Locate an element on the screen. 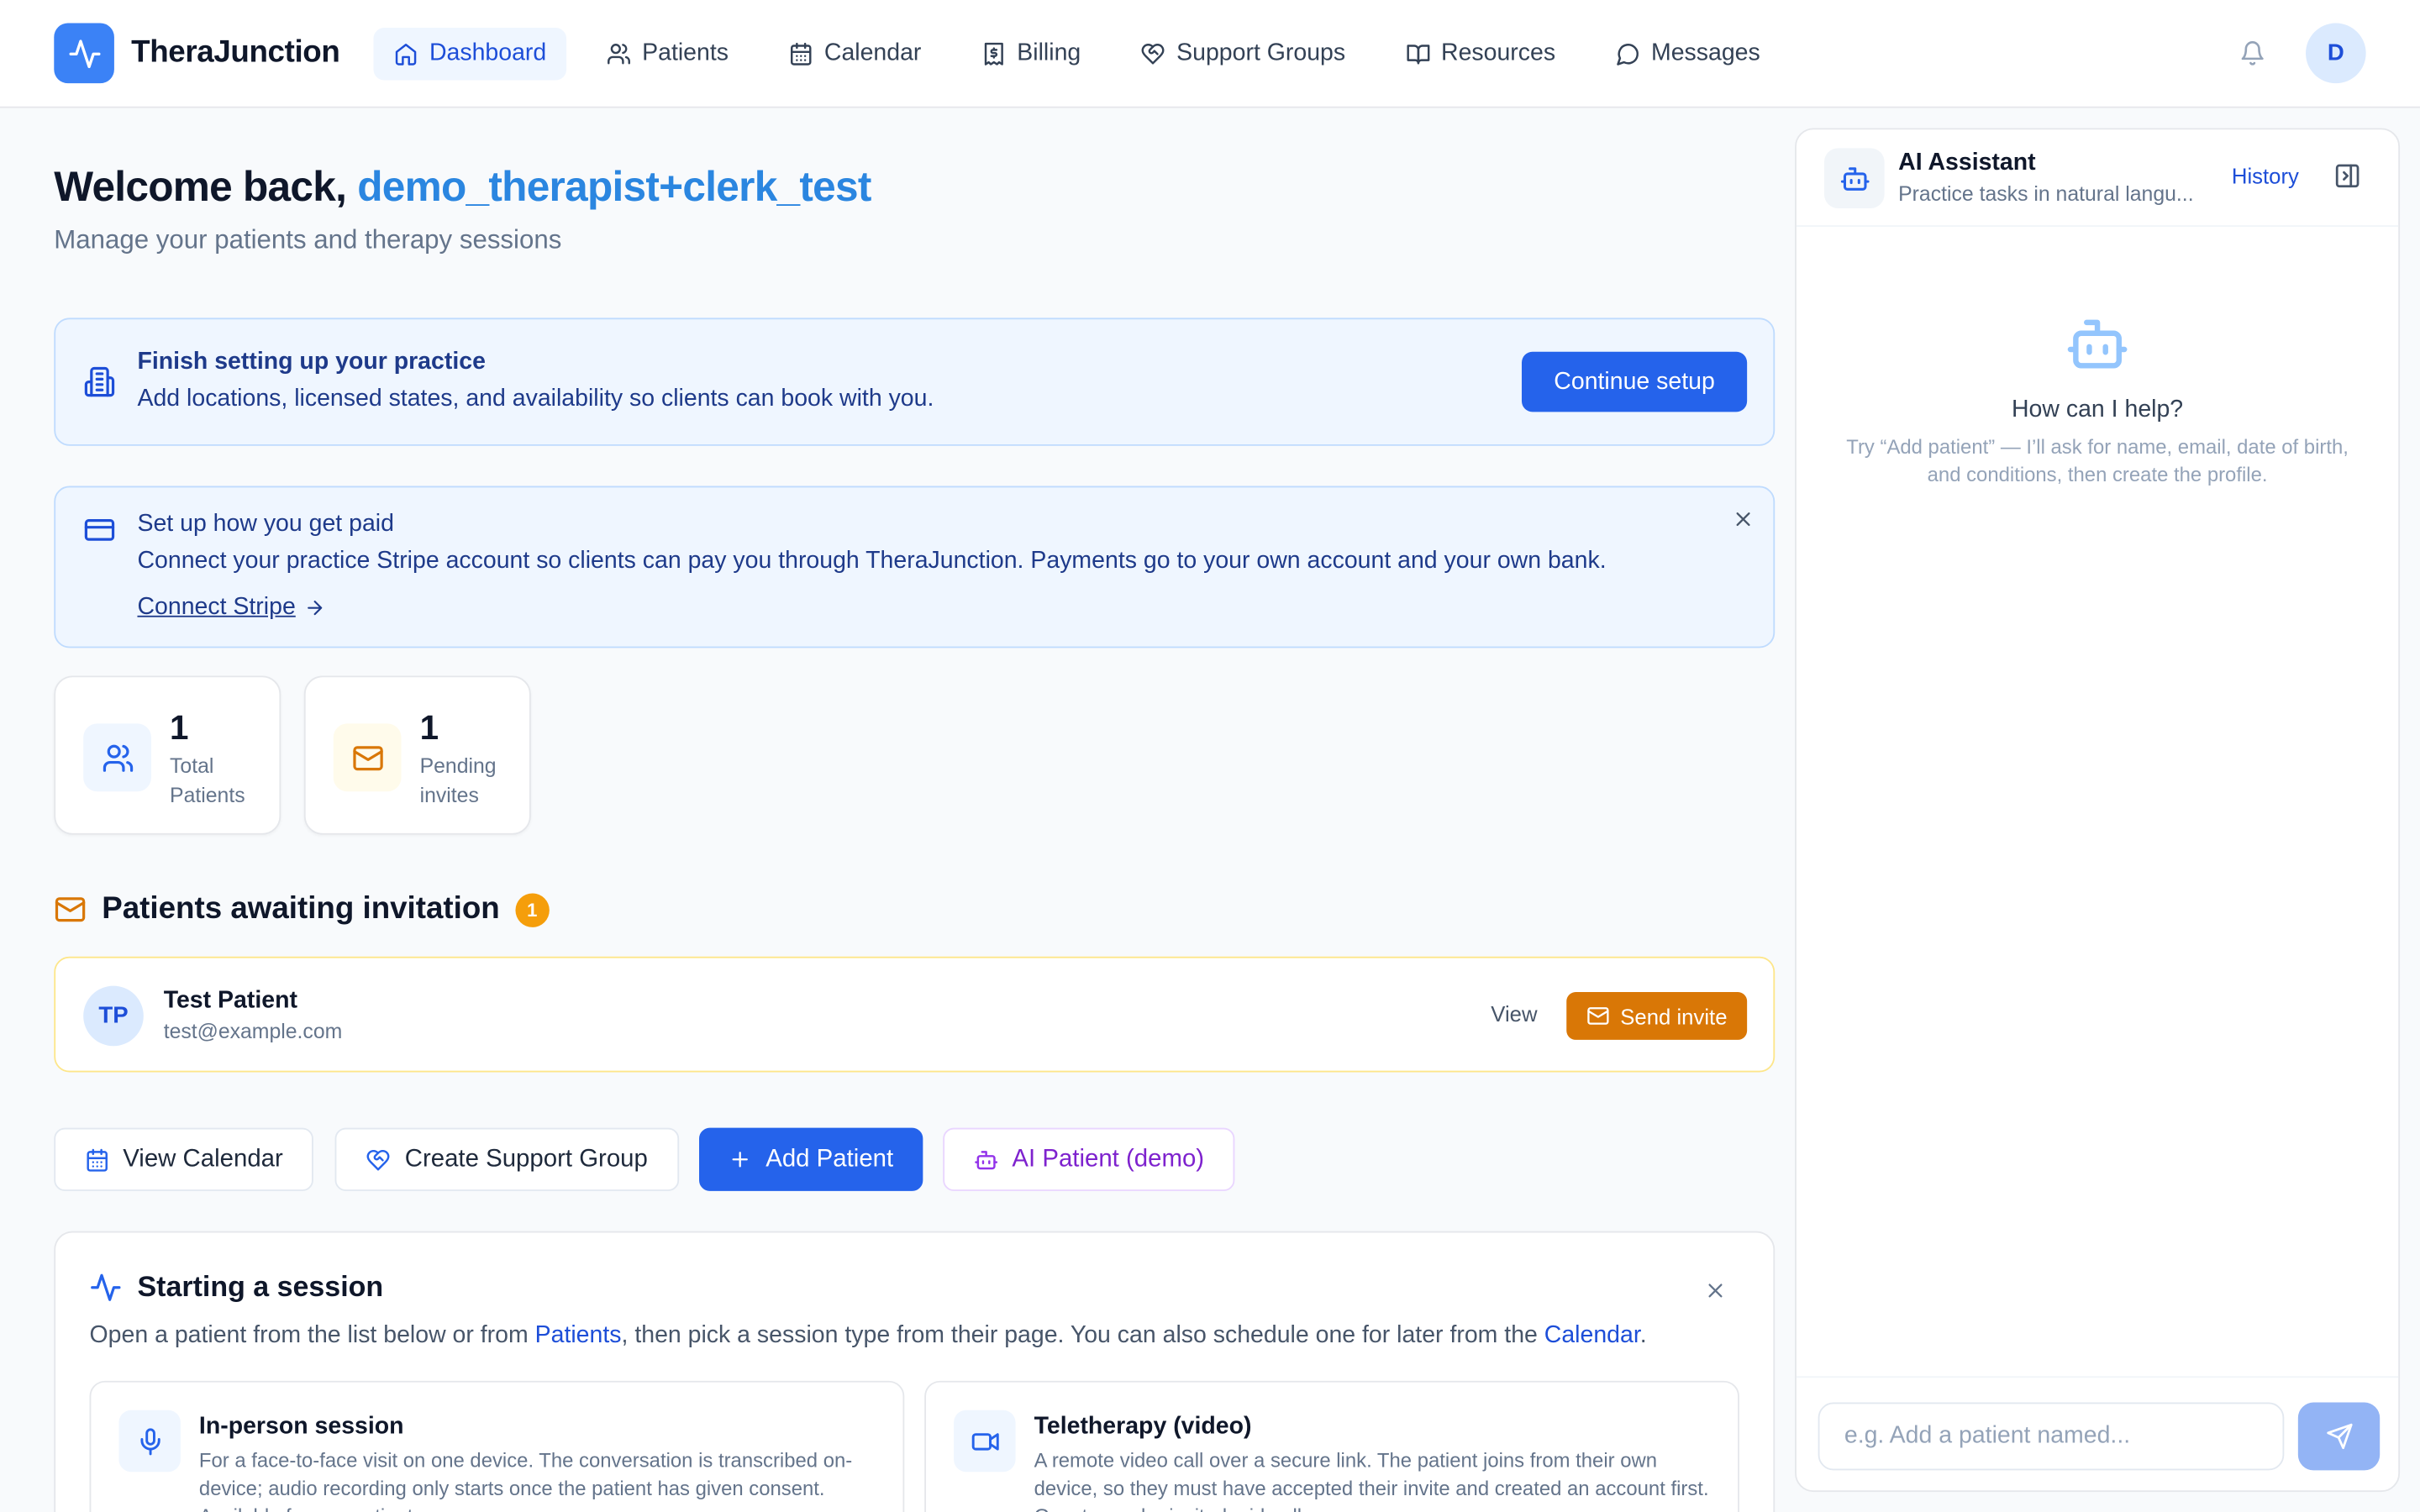  send-button is located at coordinates (2339, 1436).